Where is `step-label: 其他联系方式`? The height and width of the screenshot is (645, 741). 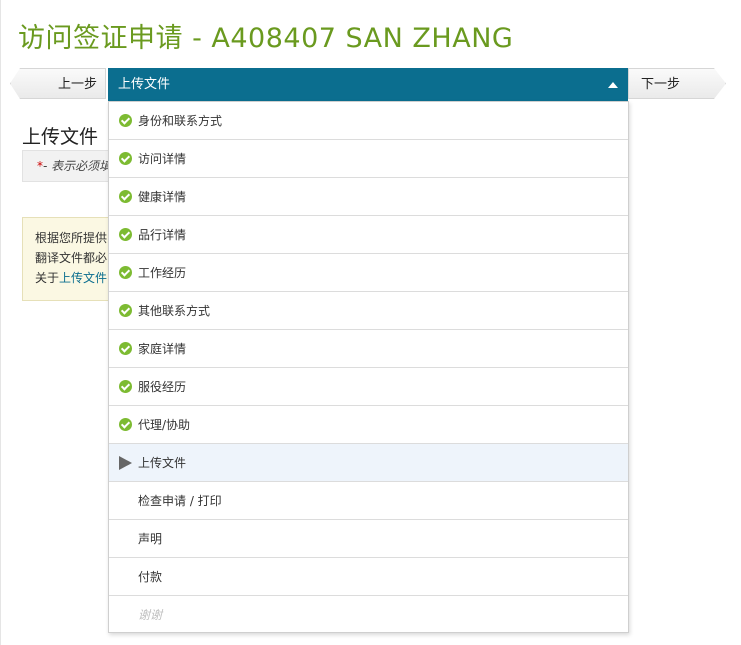
step-label: 其他联系方式 is located at coordinates (174, 311).